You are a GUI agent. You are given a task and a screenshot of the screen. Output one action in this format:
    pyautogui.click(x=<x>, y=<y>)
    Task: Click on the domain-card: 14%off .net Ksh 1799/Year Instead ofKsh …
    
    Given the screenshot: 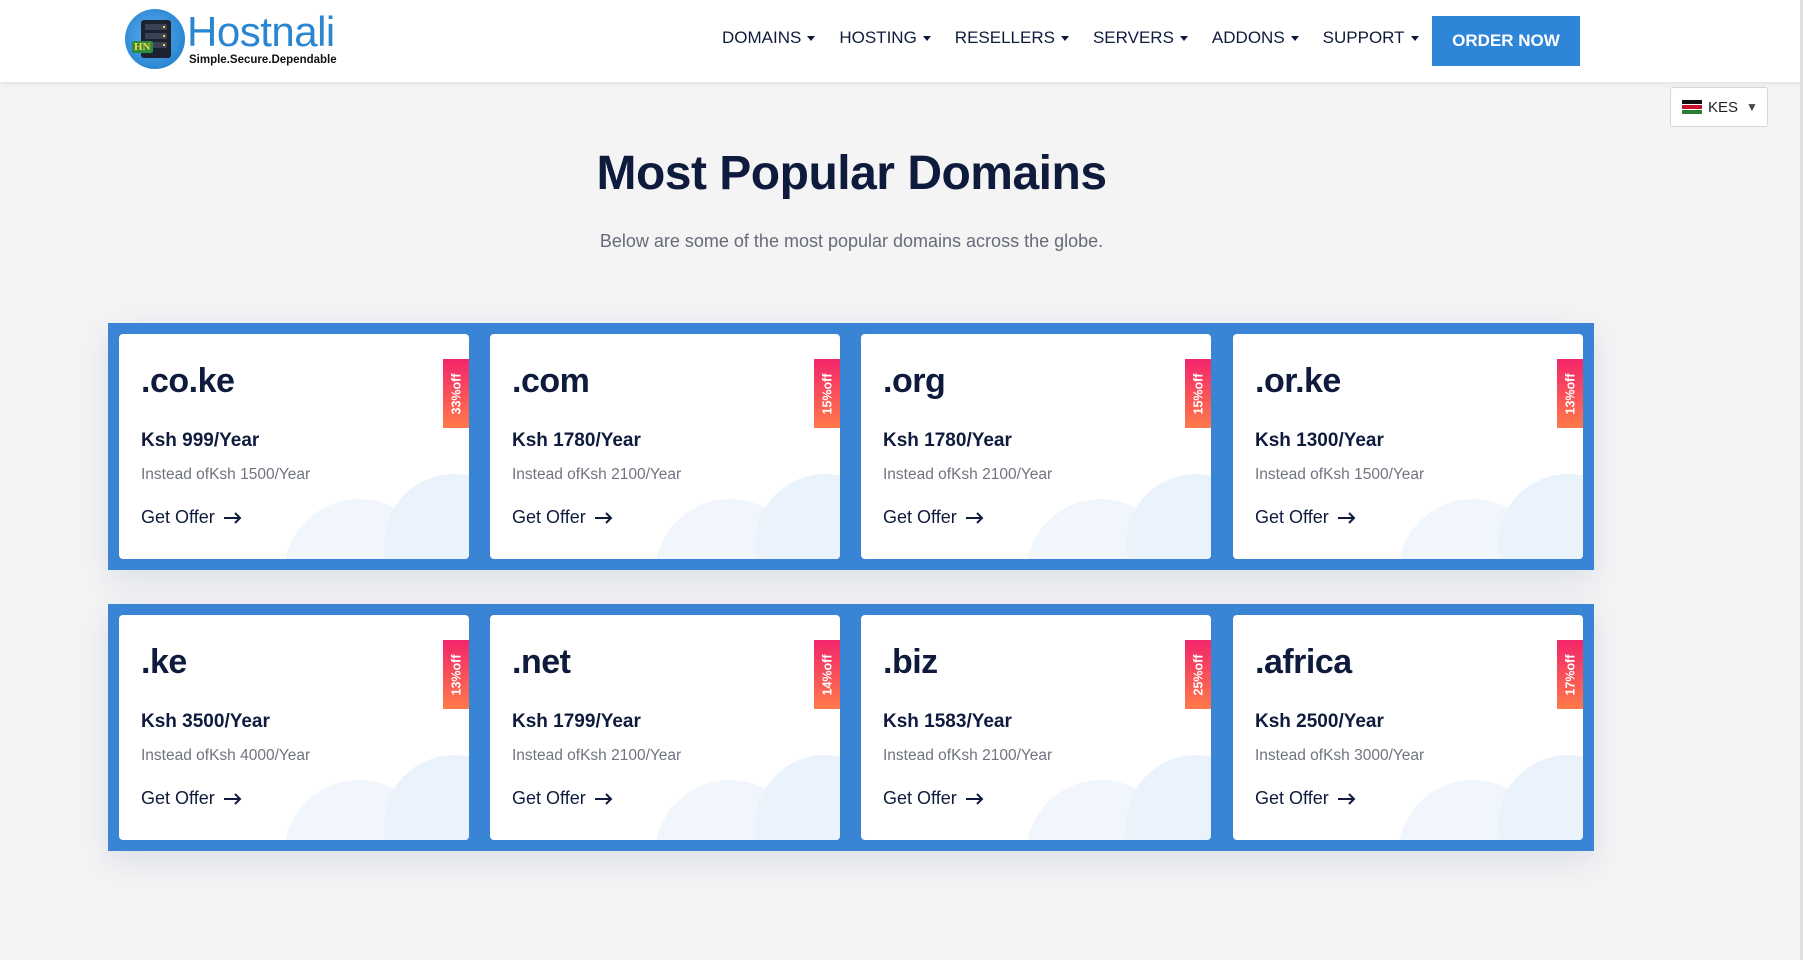 What is the action you would take?
    pyautogui.click(x=665, y=727)
    